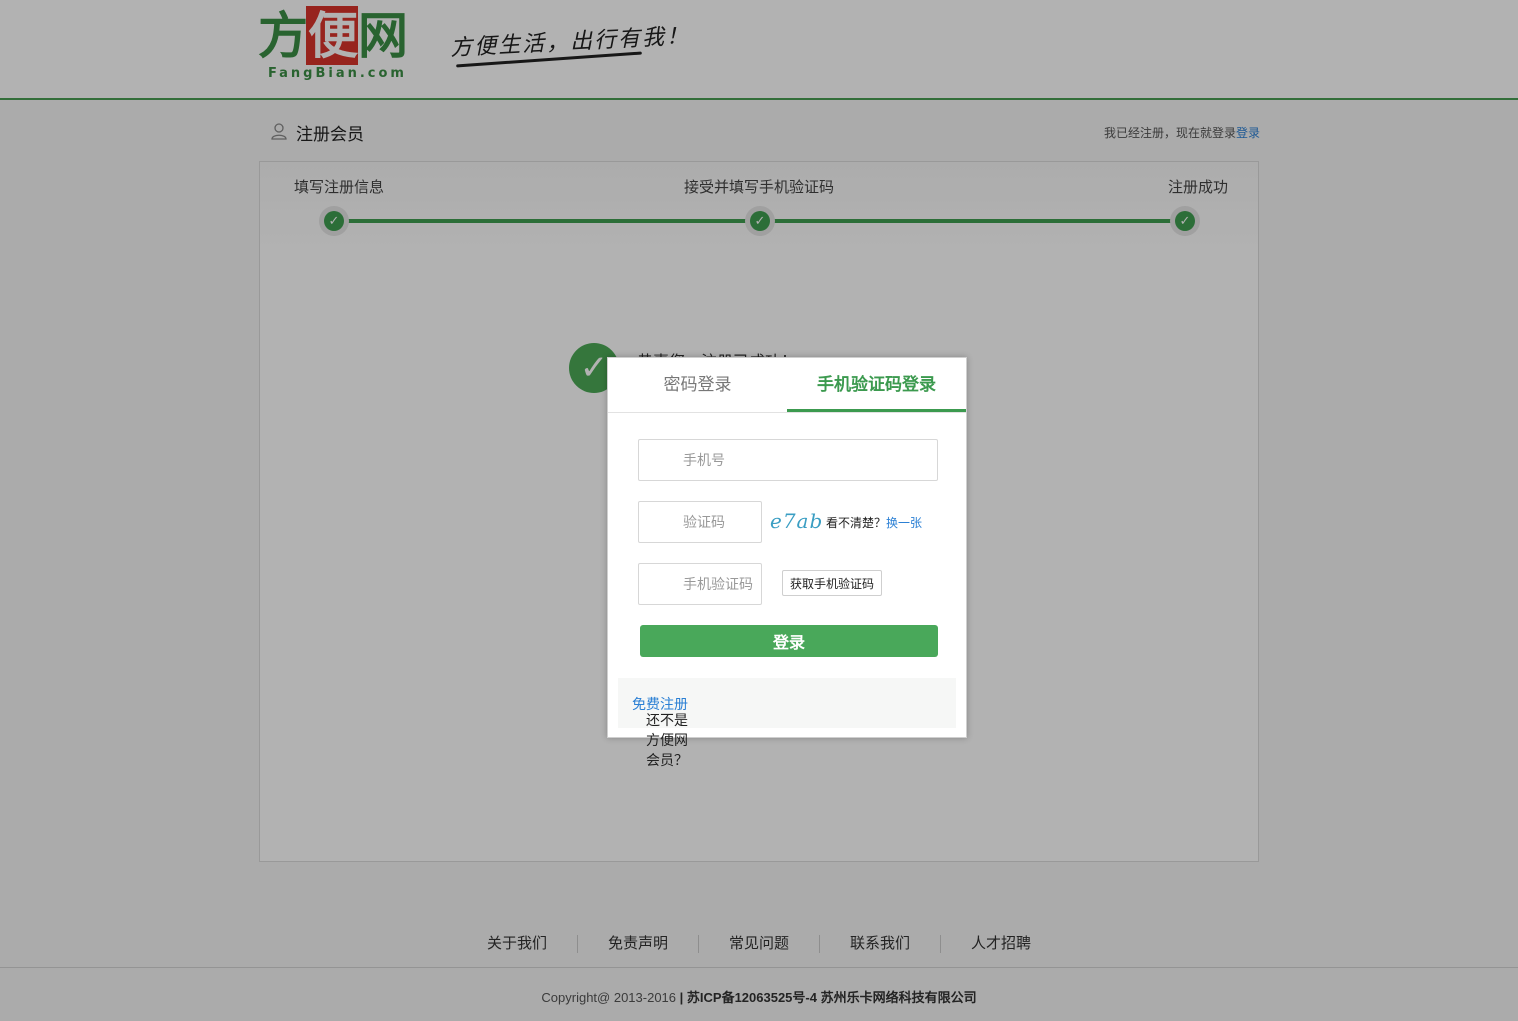 This screenshot has height=1021, width=1518. I want to click on login-tabs: 密码登录 手机验证码登录, so click(787, 385).